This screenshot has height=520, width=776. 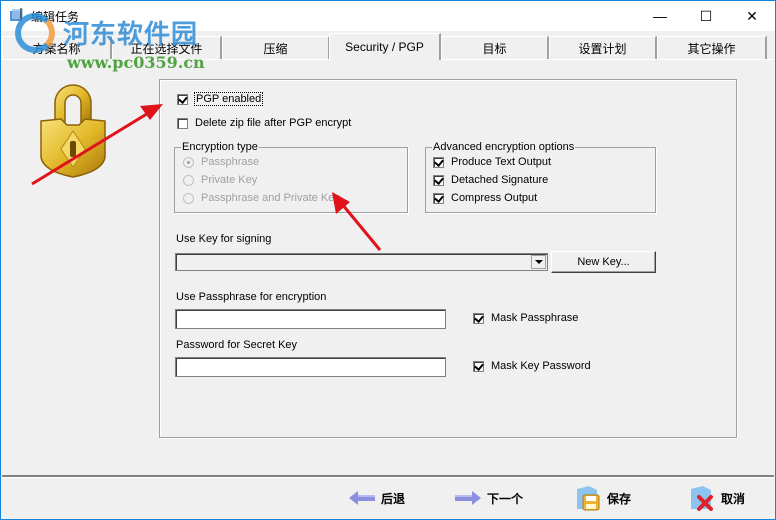 What do you see at coordinates (251, 297) in the screenshot?
I see `passphrase-label: Use Passphrase for encryption` at bounding box center [251, 297].